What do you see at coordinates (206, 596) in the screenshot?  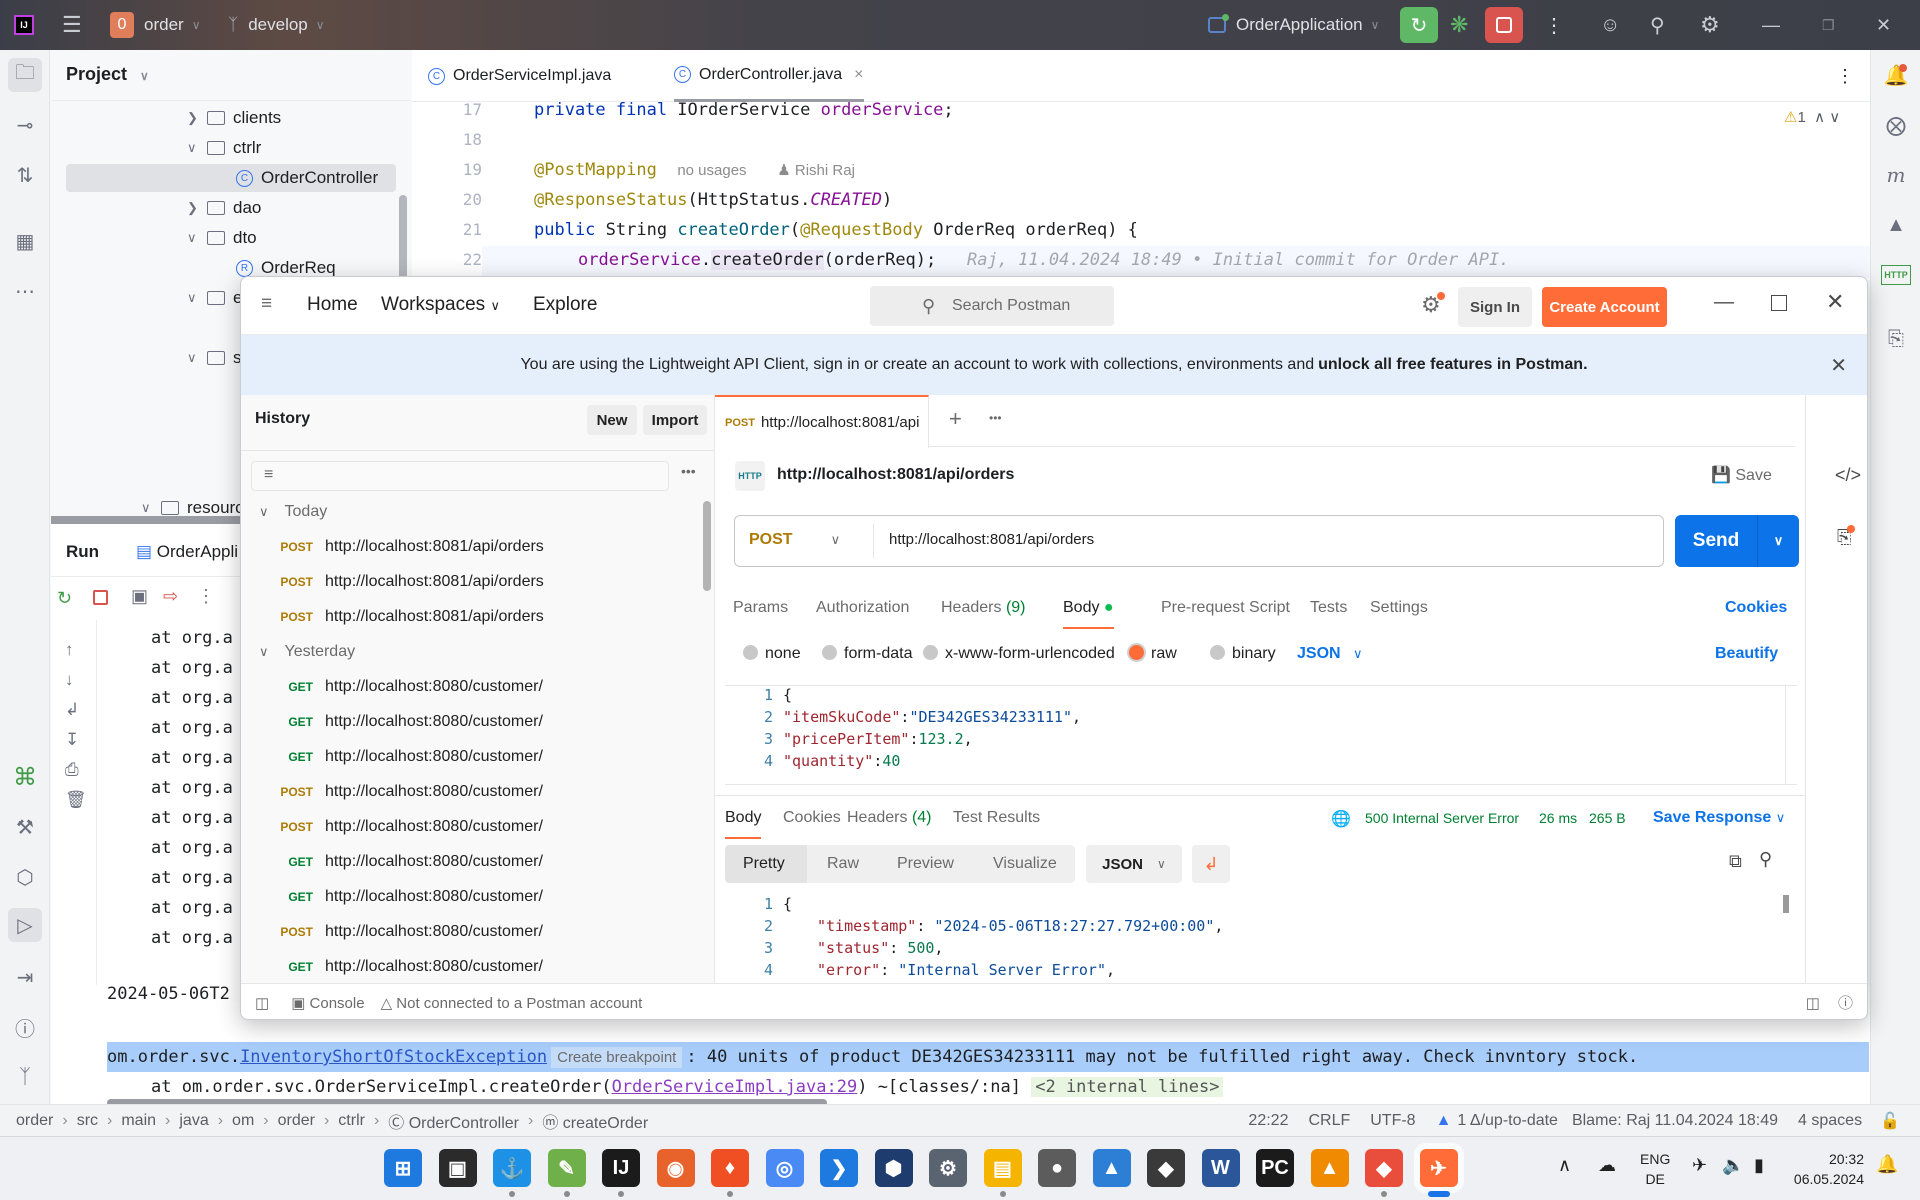 I see `more-icon: ⋮` at bounding box center [206, 596].